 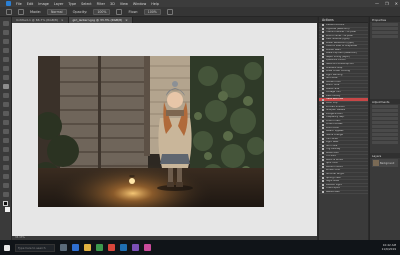 What do you see at coordinates (5, 185) in the screenshot?
I see `hand-tool-icon` at bounding box center [5, 185].